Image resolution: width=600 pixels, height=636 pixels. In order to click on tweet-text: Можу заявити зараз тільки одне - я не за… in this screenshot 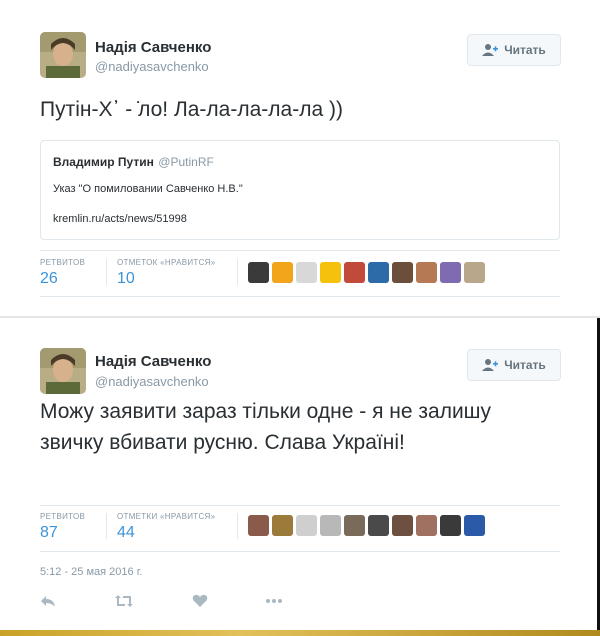, I will do `click(266, 427)`.